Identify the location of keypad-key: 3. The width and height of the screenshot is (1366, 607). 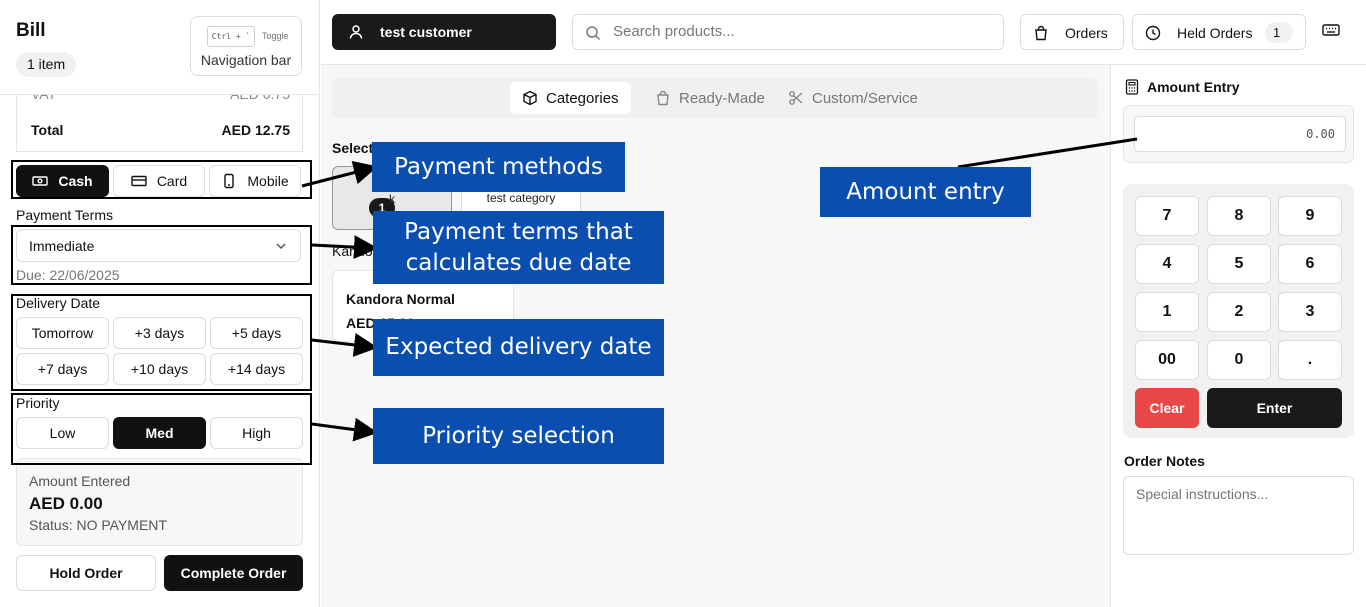
(1310, 312).